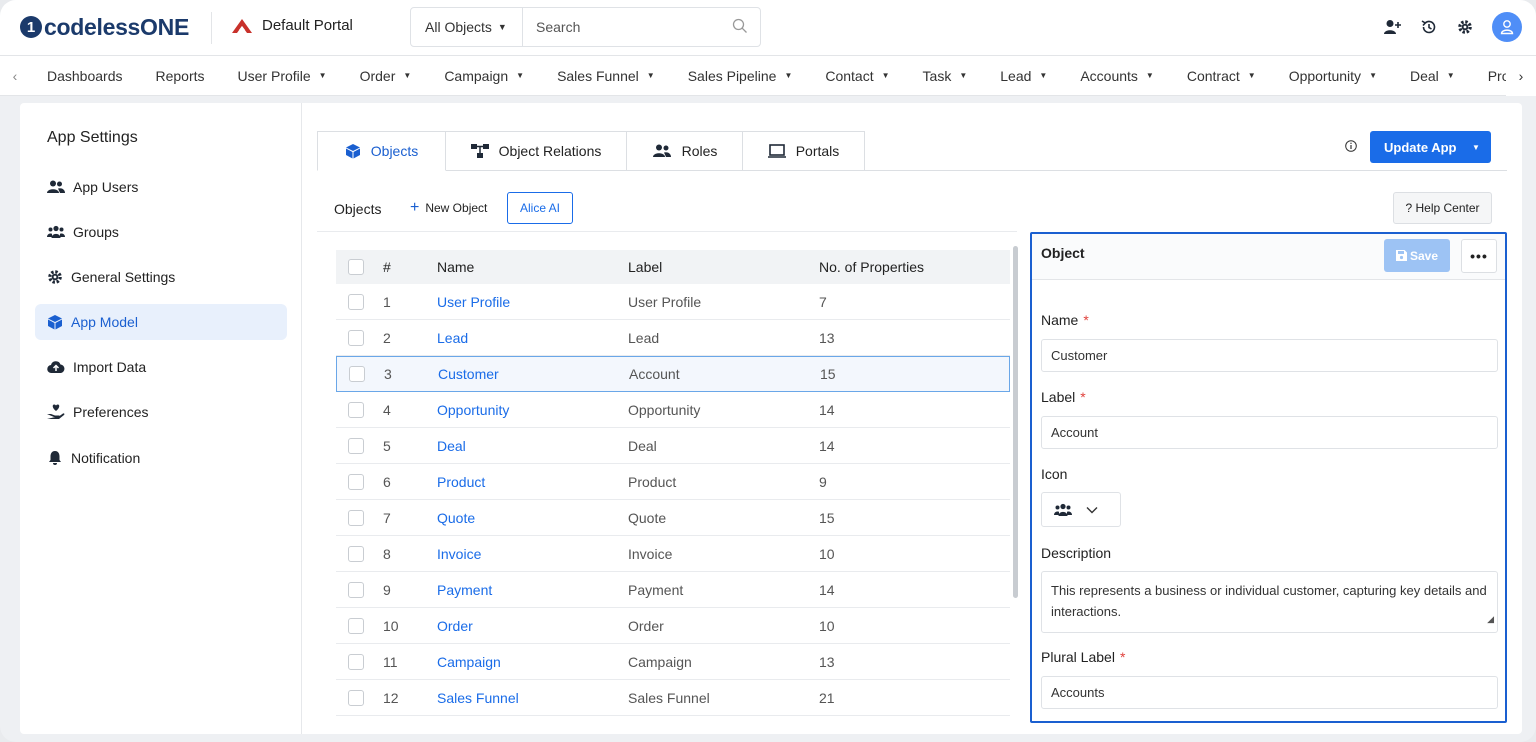  What do you see at coordinates (1333, 76) in the screenshot?
I see `nav-item-opportunity: Opportunity ▼` at bounding box center [1333, 76].